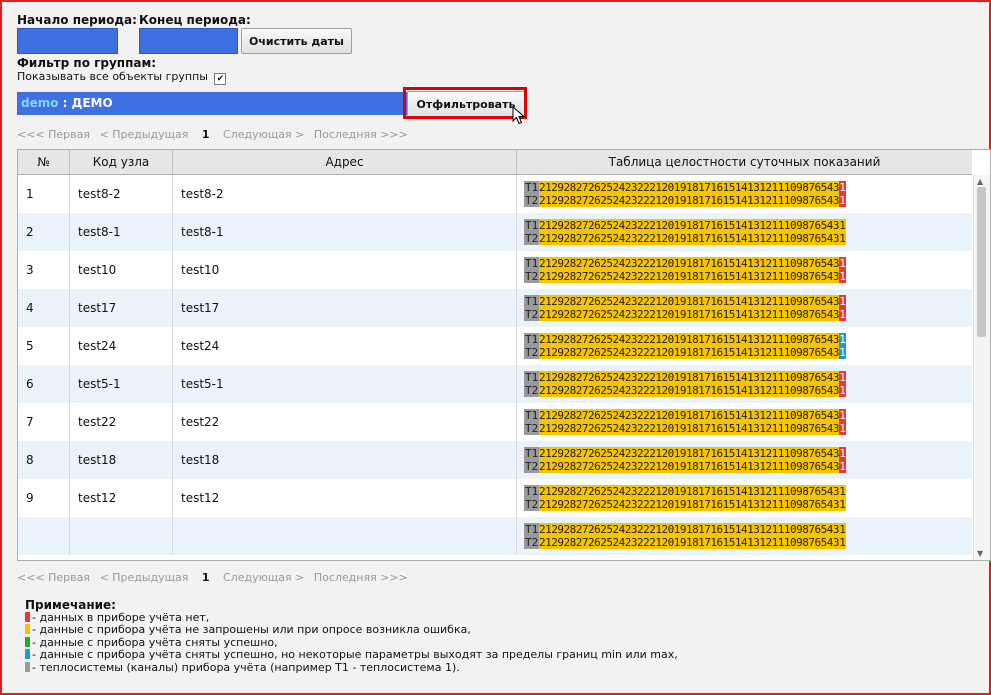 This screenshot has width=991, height=695. What do you see at coordinates (121, 498) in the screenshot?
I see `row-node-cell: test12` at bounding box center [121, 498].